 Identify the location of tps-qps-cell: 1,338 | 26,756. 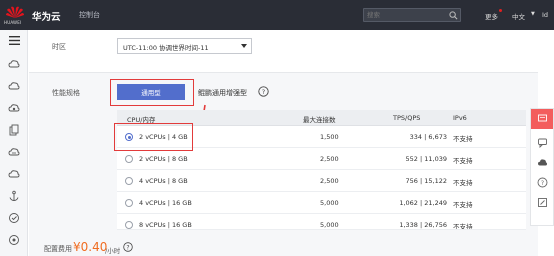
(423, 225).